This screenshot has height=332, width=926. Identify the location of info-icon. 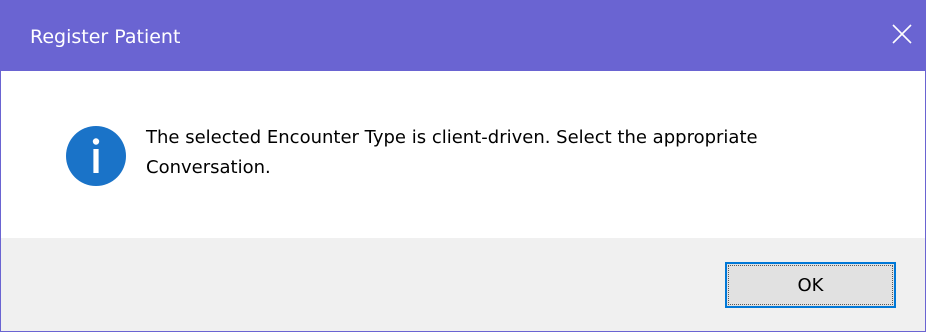
(96, 156).